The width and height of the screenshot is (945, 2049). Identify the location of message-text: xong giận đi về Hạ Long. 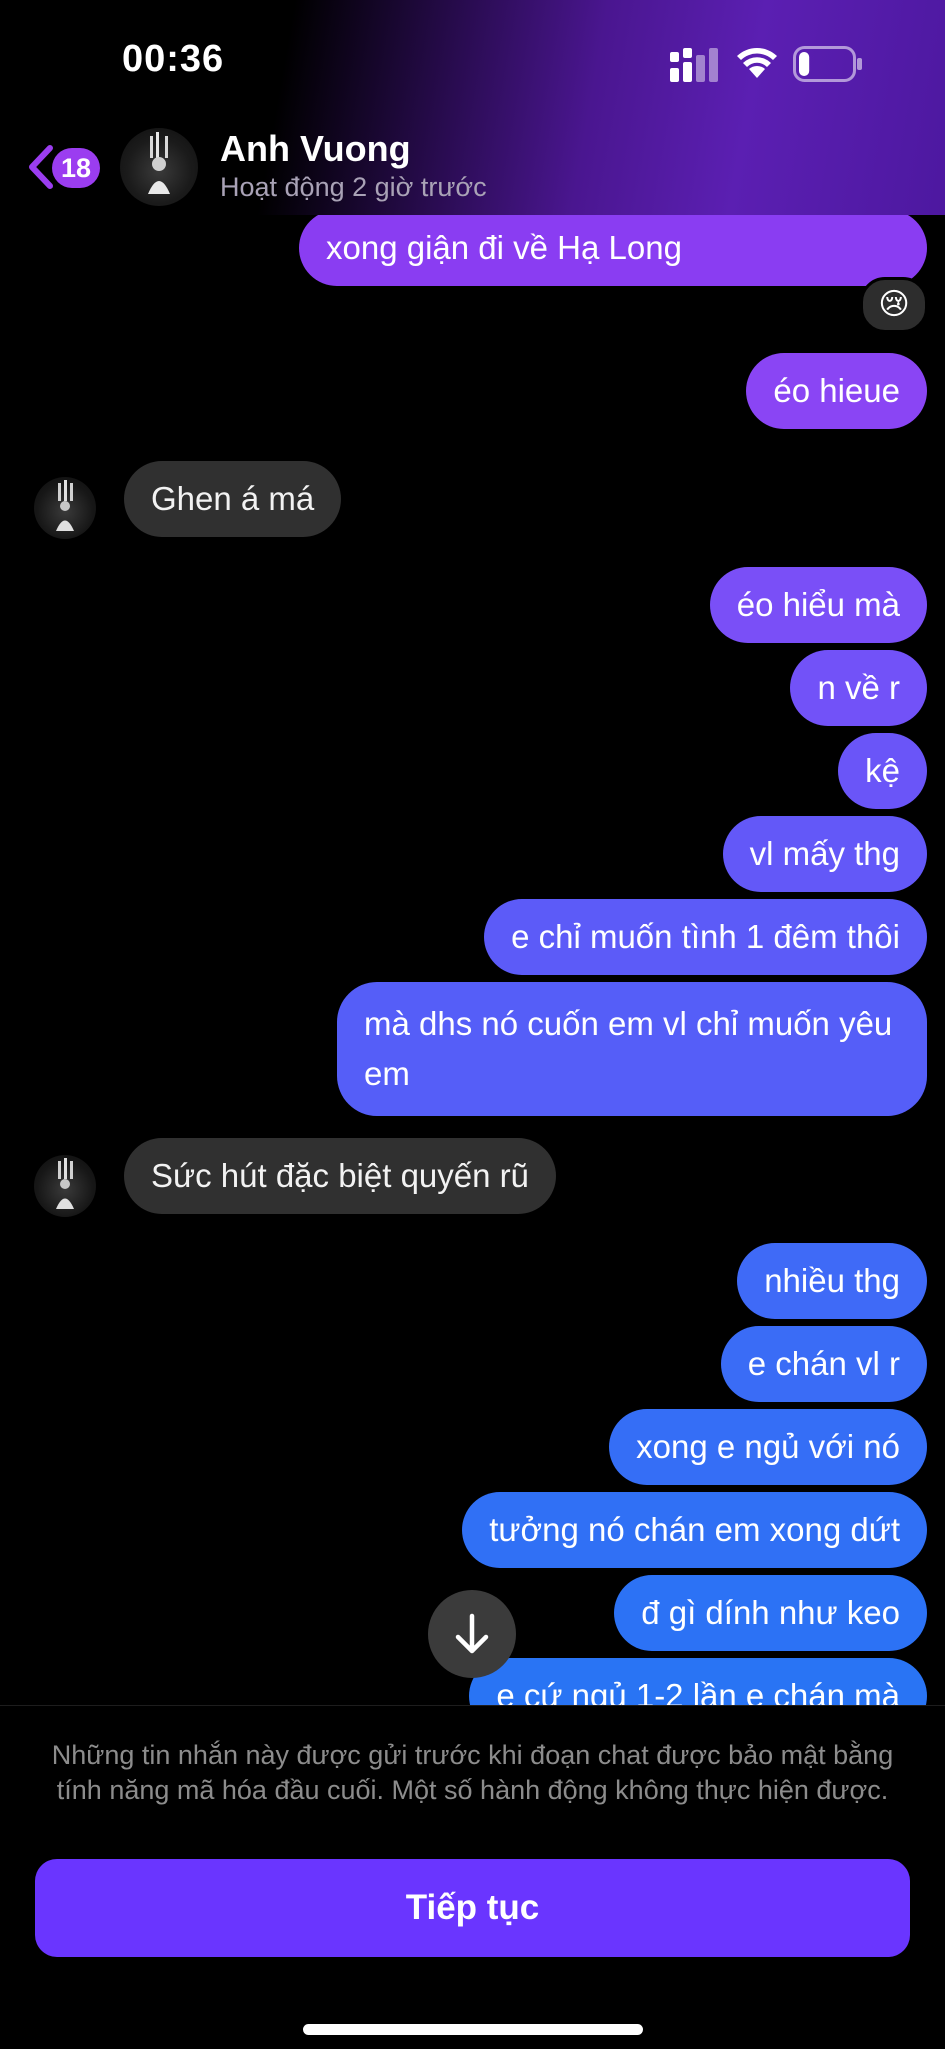
(504, 247).